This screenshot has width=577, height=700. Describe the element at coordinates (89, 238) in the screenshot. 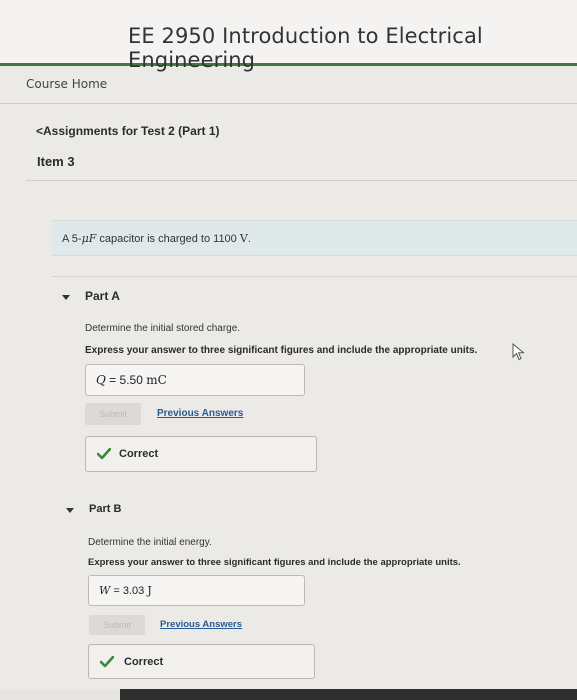

I see `question-unit-symbol: μF` at that location.